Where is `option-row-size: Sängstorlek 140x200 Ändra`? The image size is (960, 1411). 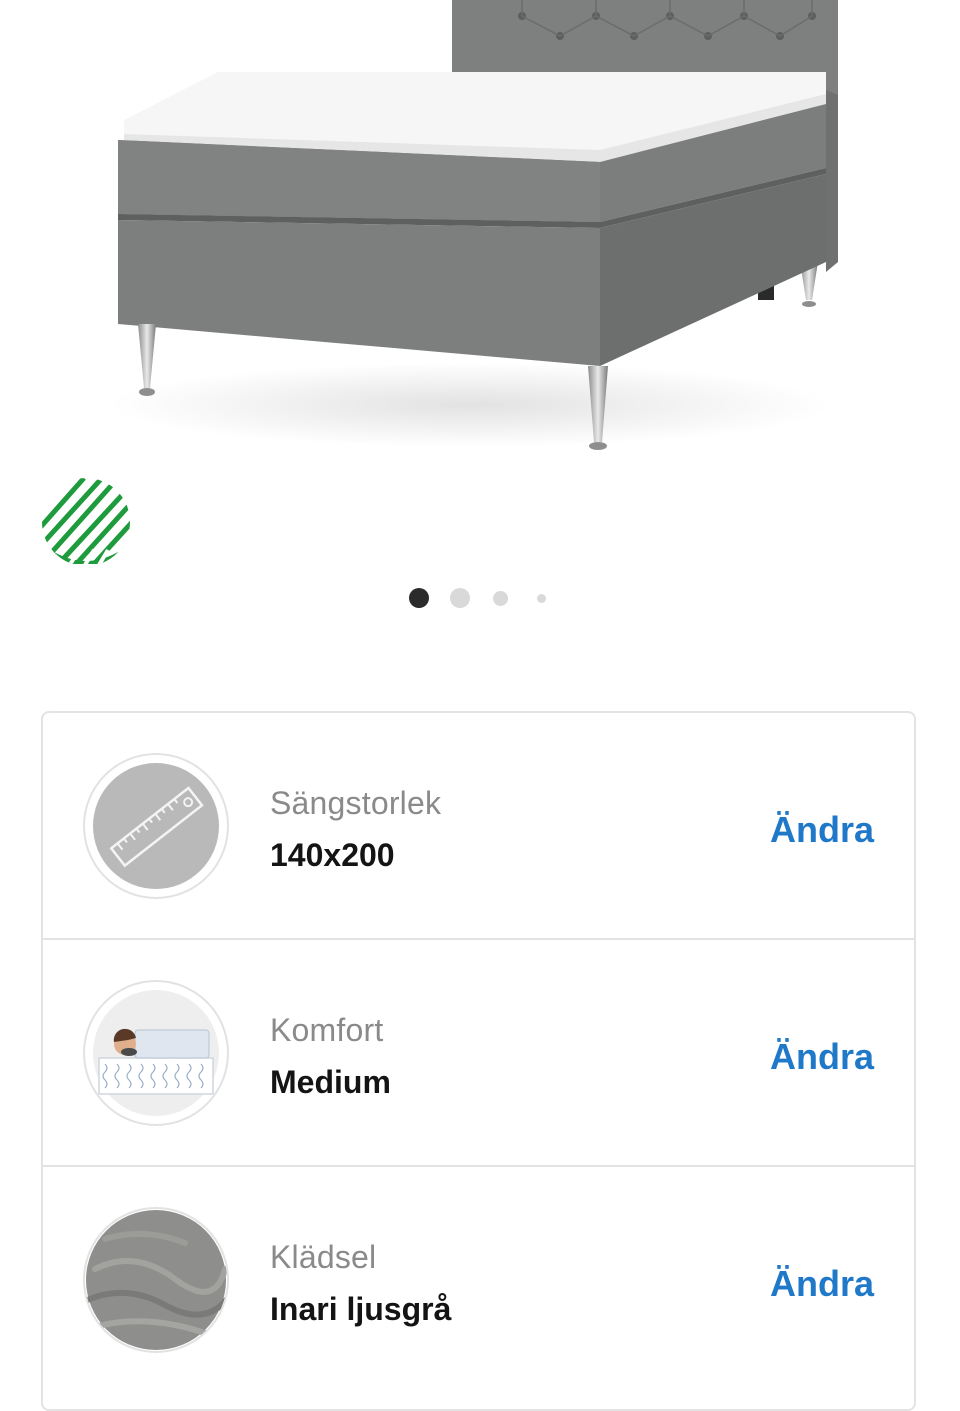
option-row-size: Sängstorlek 140x200 Ändra is located at coordinates (479, 826).